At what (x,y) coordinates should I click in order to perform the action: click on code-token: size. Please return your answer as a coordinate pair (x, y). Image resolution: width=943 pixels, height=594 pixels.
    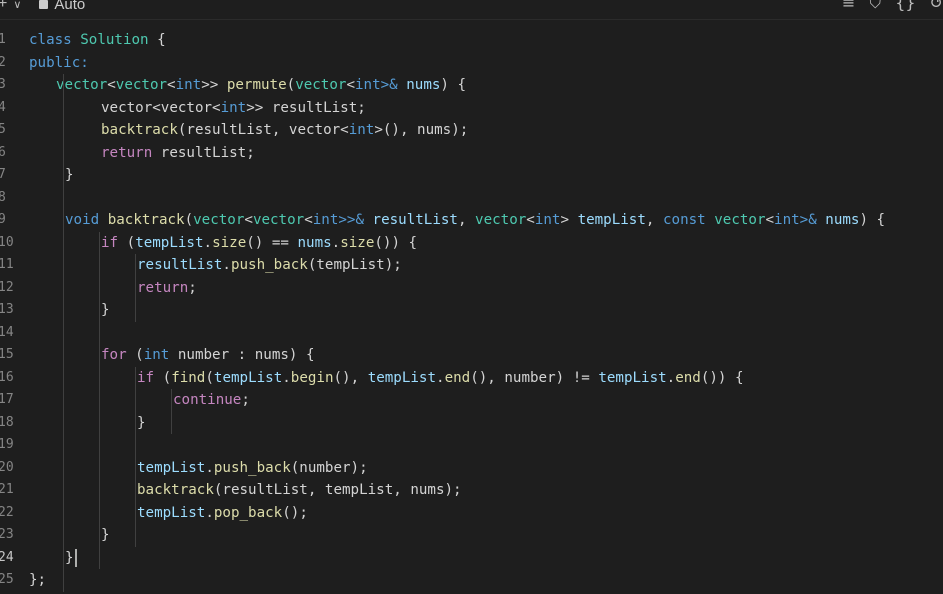
    Looking at the image, I should click on (357, 242).